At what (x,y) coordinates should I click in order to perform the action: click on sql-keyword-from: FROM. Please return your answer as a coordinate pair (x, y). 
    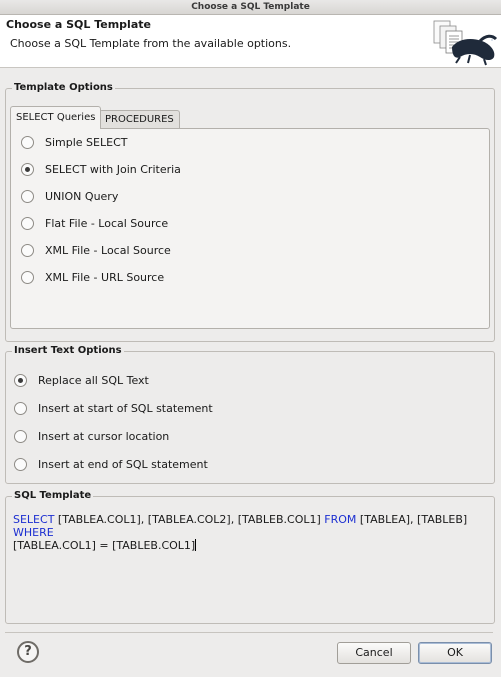
    Looking at the image, I should click on (340, 519).